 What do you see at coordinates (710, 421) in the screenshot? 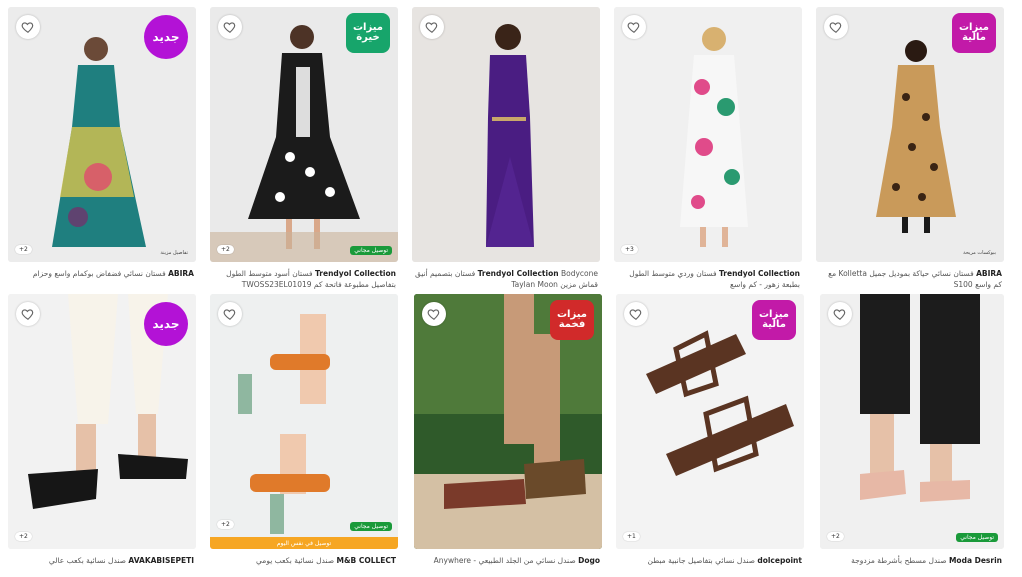
I see `product-image: ميزات مالية +1` at bounding box center [710, 421].